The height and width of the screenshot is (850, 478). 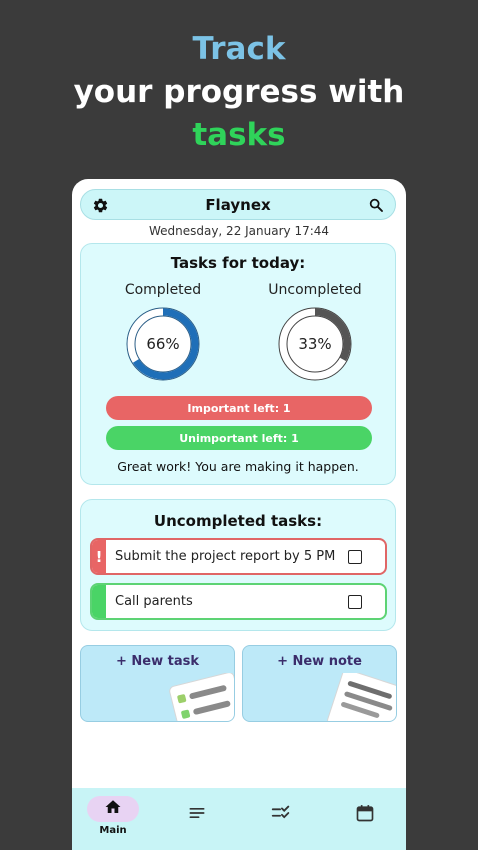 I want to click on search-icon, so click(x=376, y=205).